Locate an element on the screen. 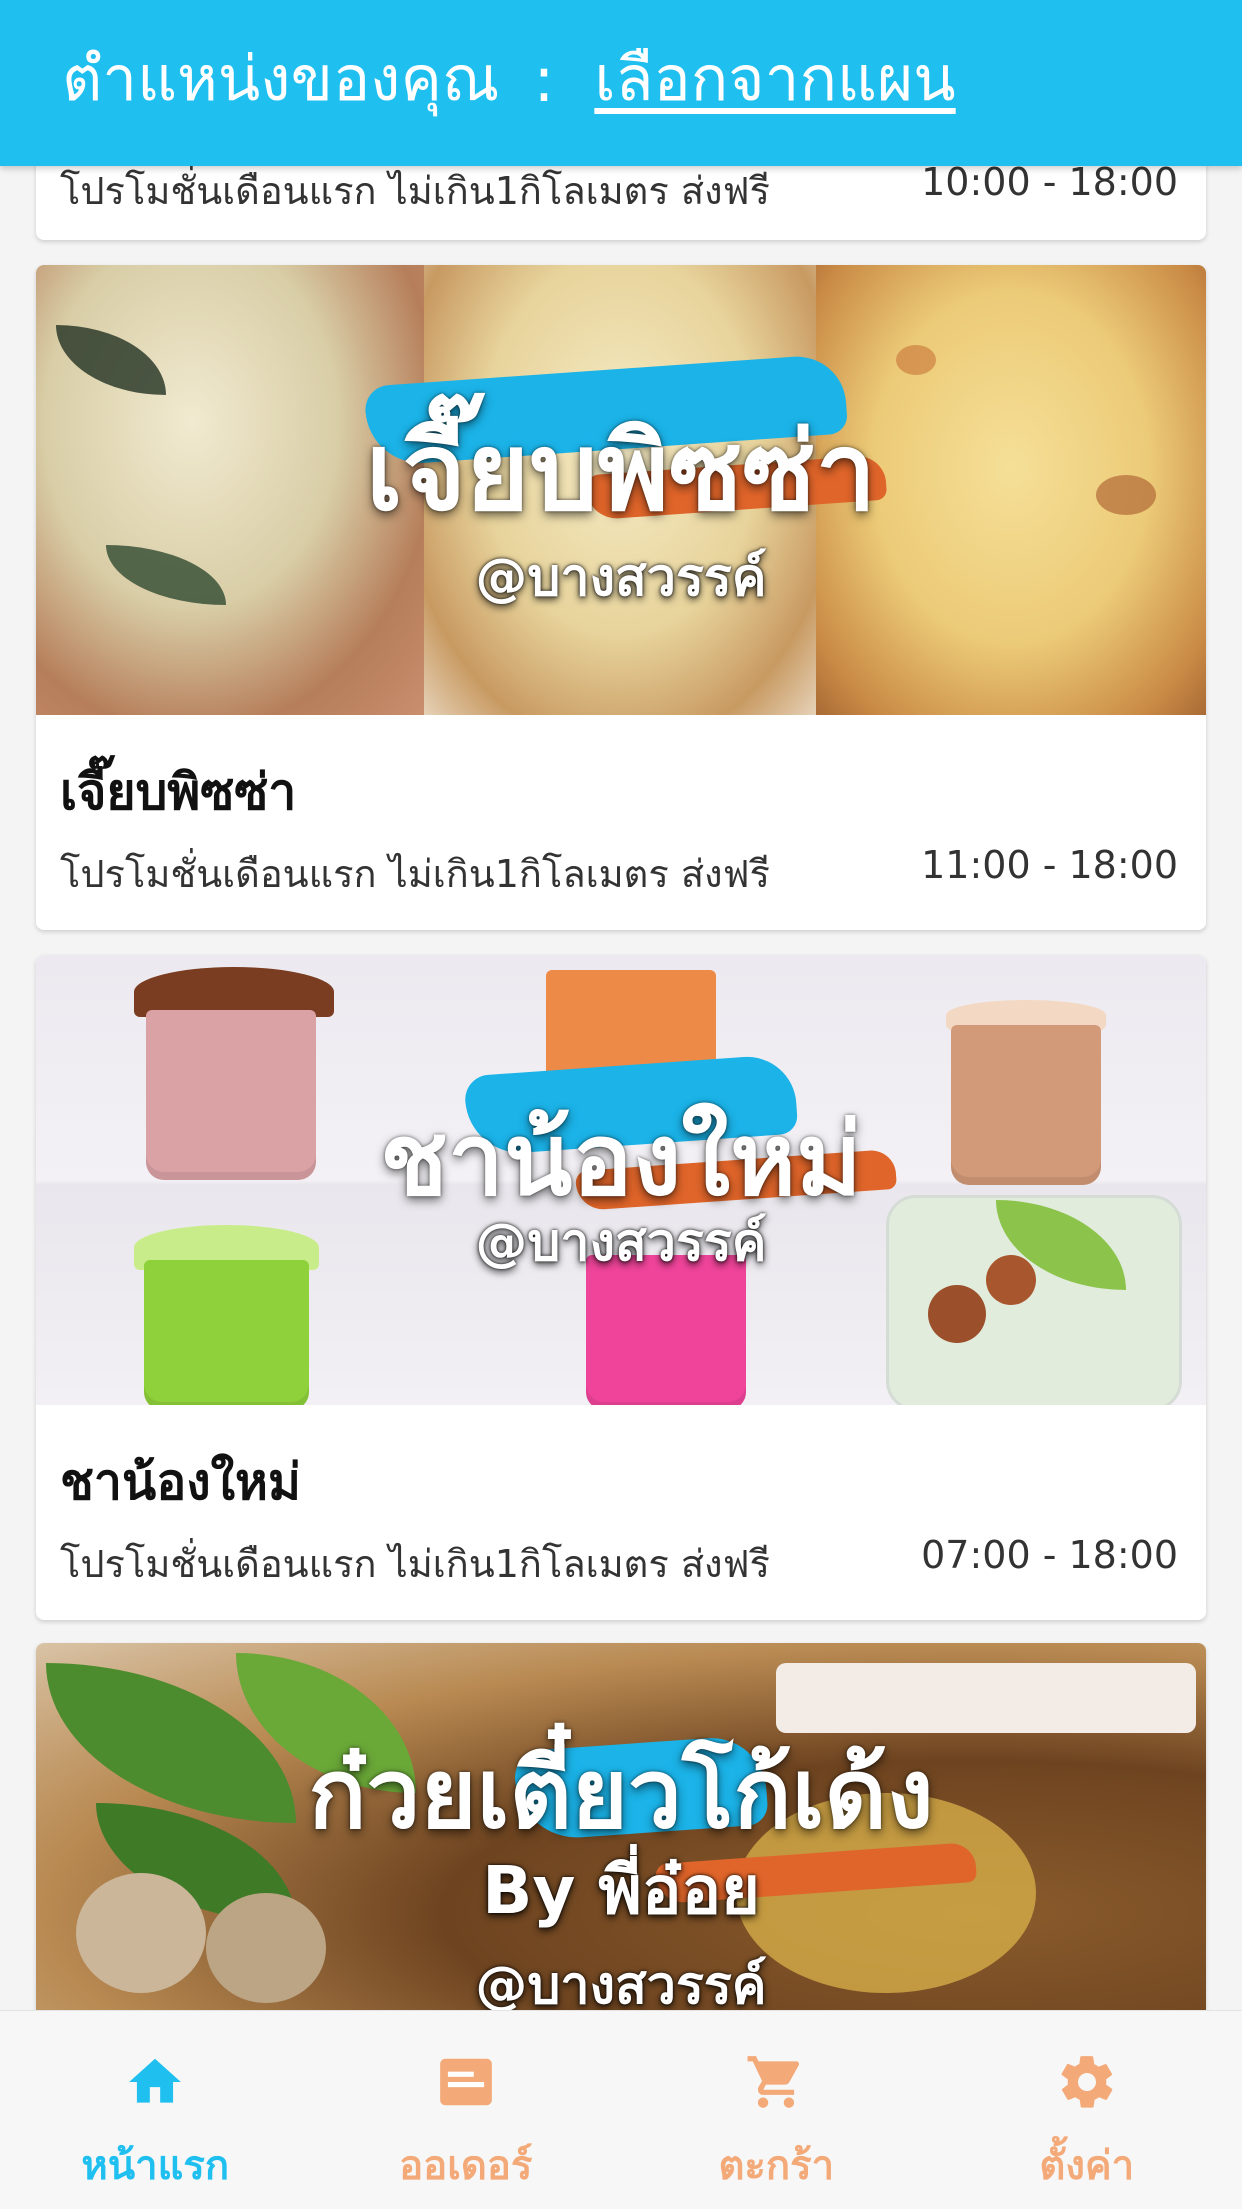  nav-settings: ตั้งค่า is located at coordinates (1087, 2110).